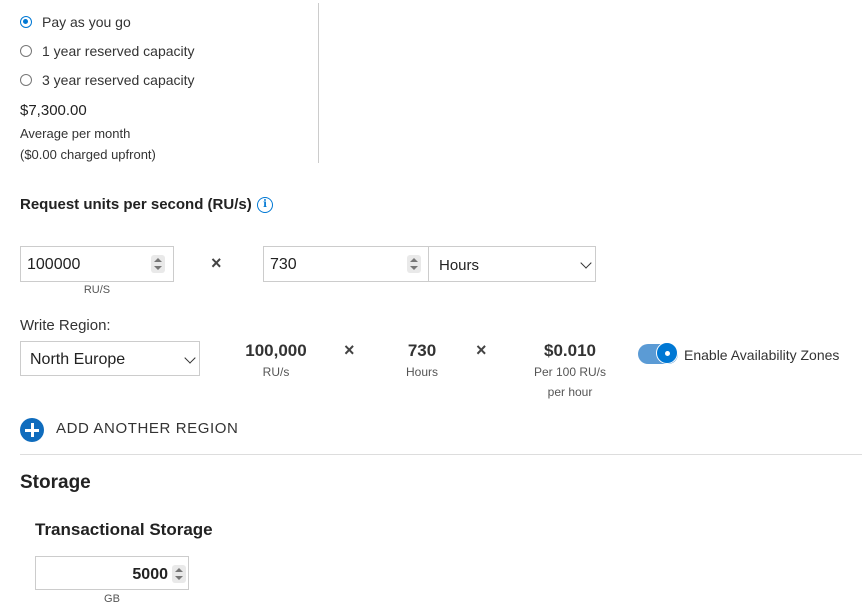  What do you see at coordinates (346, 264) in the screenshot?
I see `hours-input: 730` at bounding box center [346, 264].